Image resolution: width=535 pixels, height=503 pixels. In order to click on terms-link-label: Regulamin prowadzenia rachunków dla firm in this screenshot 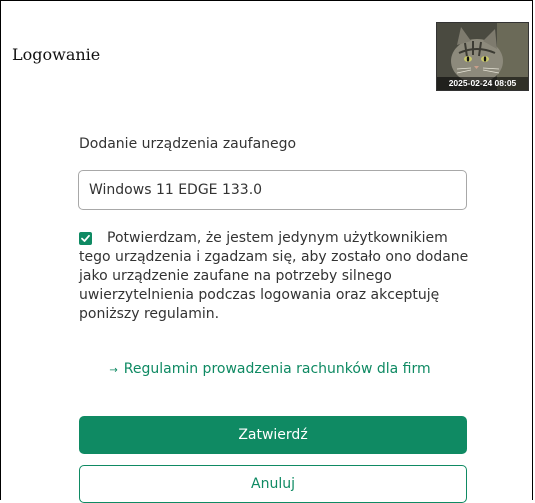, I will do `click(277, 369)`.